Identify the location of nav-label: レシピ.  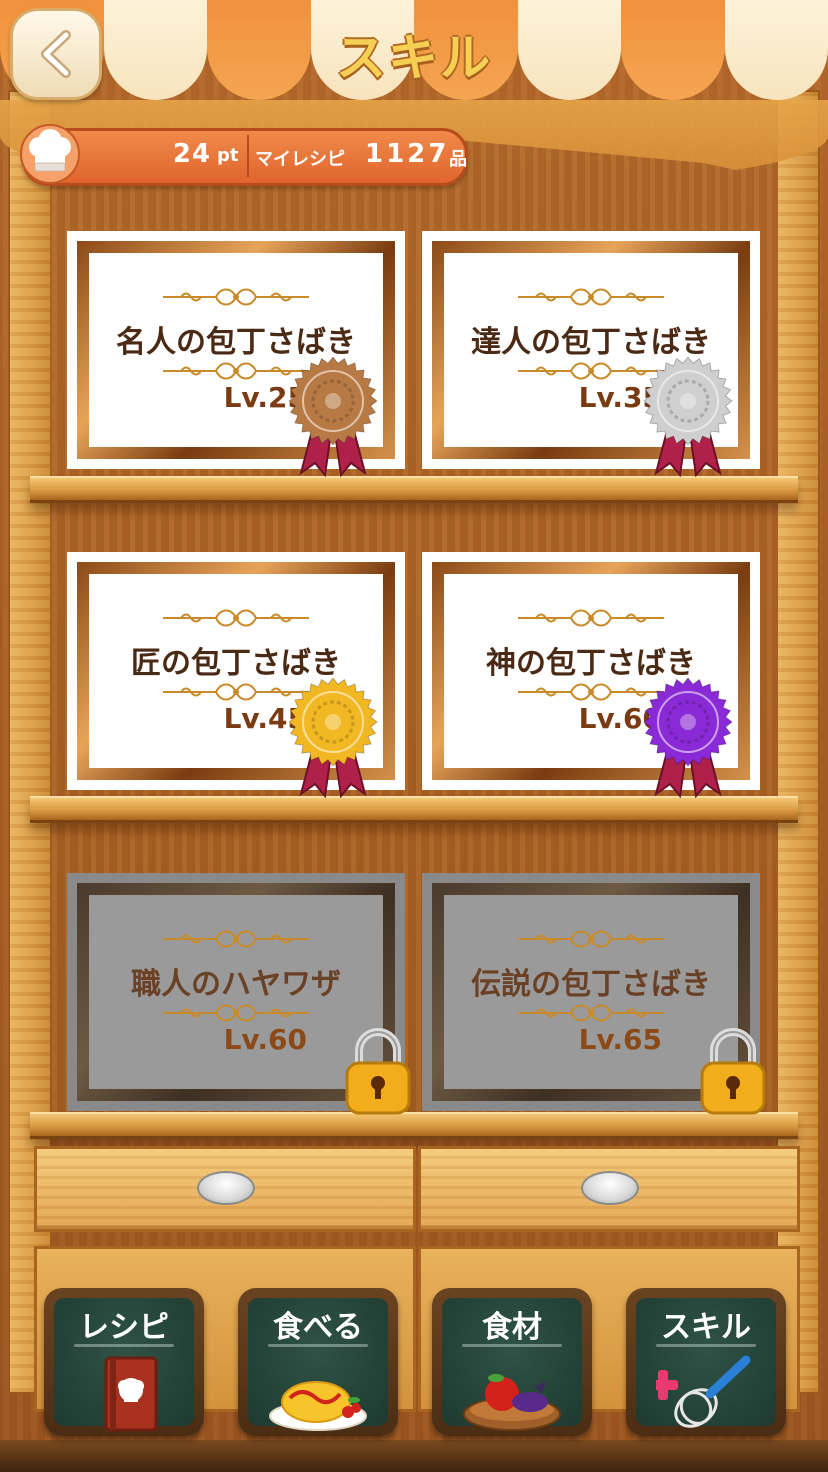
(124, 1327).